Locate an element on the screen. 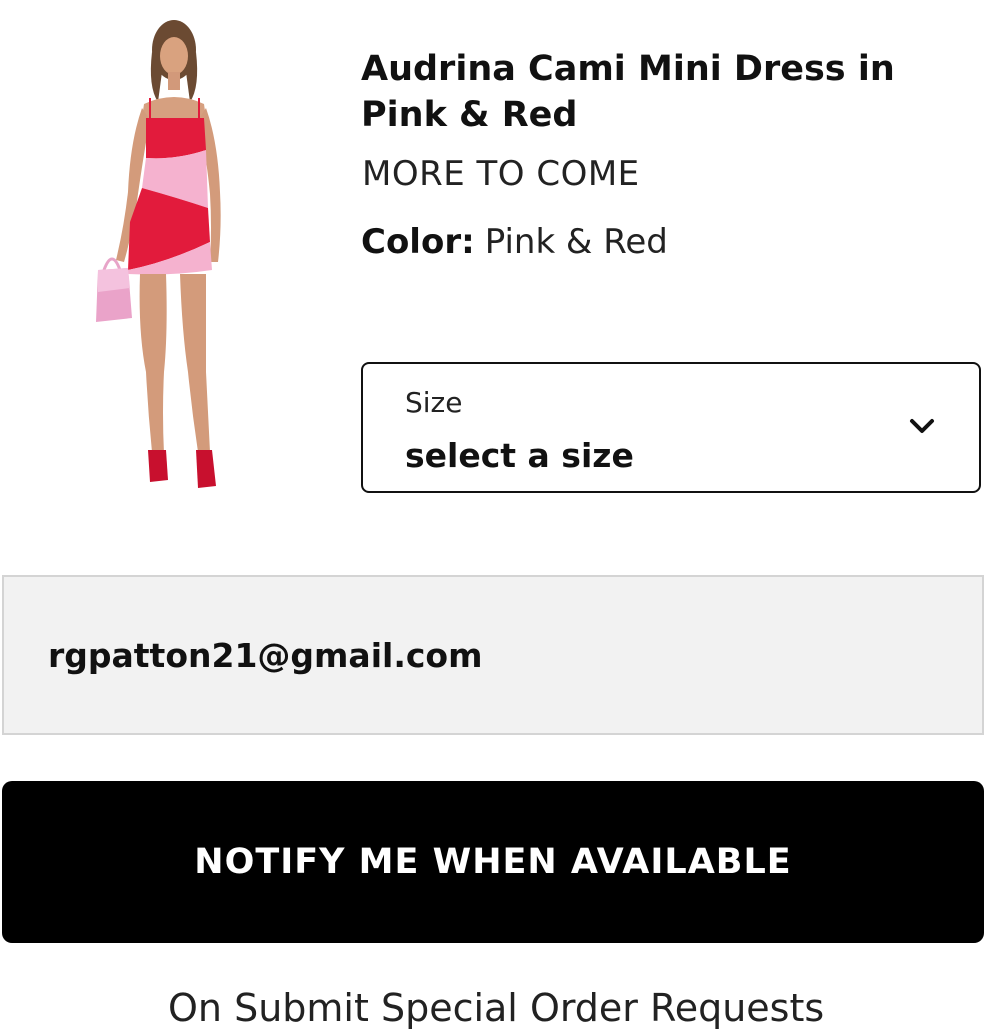 Image resolution: width=1000 pixels, height=1030 pixels. chevron-down-icon is located at coordinates (922, 426).